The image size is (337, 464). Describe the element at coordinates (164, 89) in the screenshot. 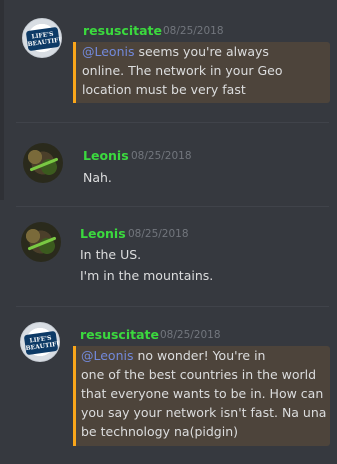

I see `message-line: location must be very fast` at that location.